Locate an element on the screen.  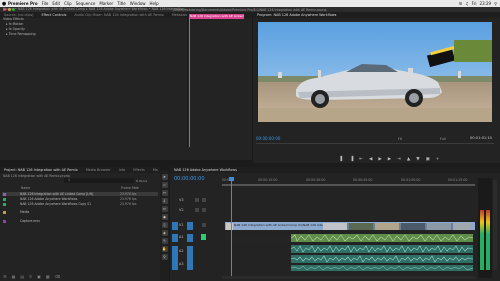
razor-tool-icon: ◆ is located at coordinates (164, 217).